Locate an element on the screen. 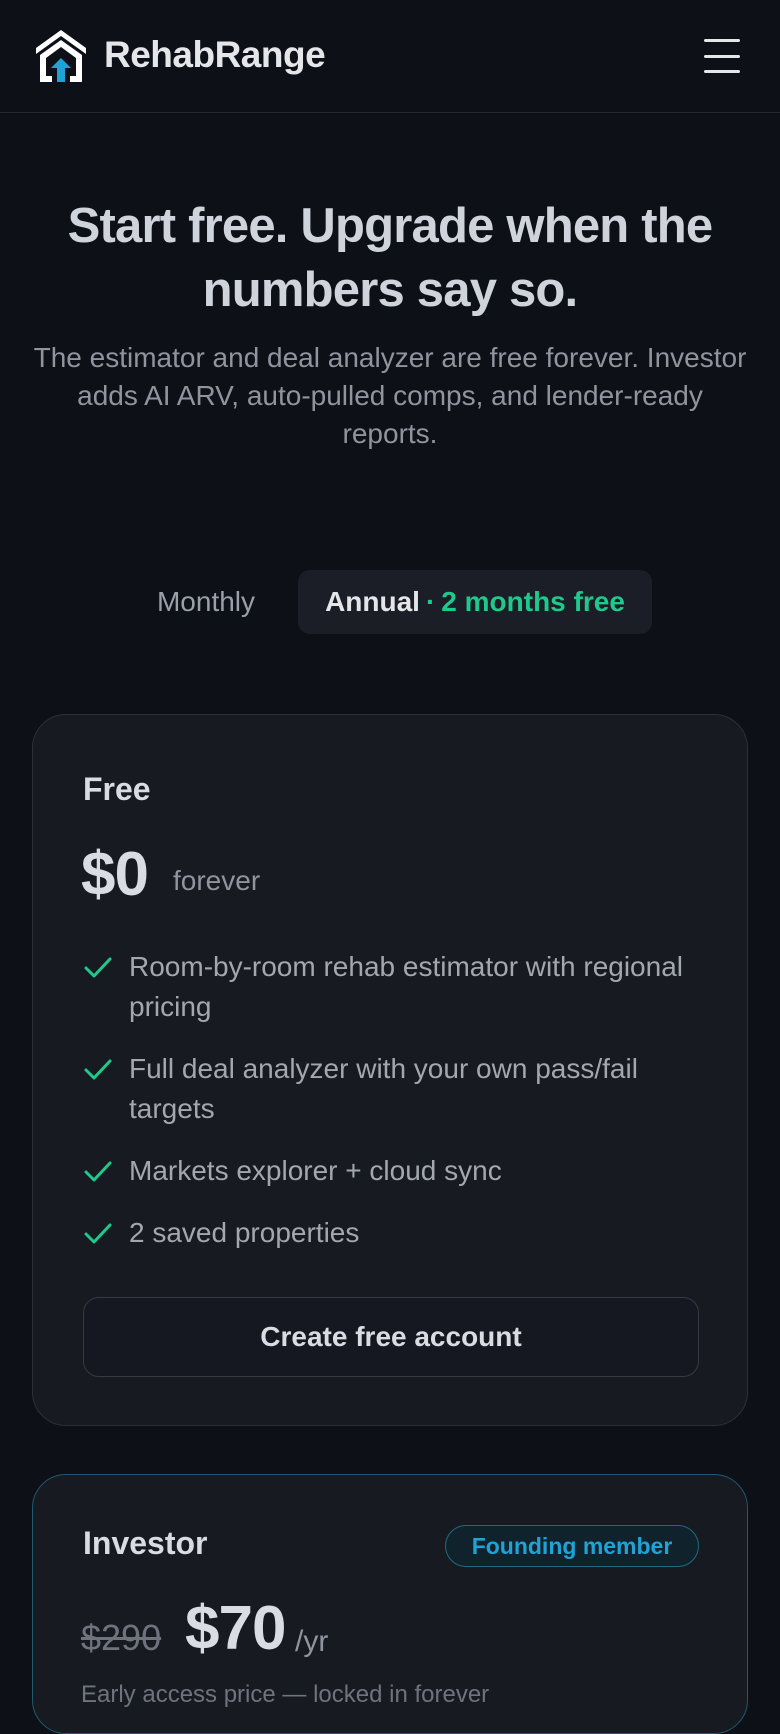 Image resolution: width=780 pixels, height=1734 pixels. feature-item: Markets explorer + cloud sync is located at coordinates (391, 1171).